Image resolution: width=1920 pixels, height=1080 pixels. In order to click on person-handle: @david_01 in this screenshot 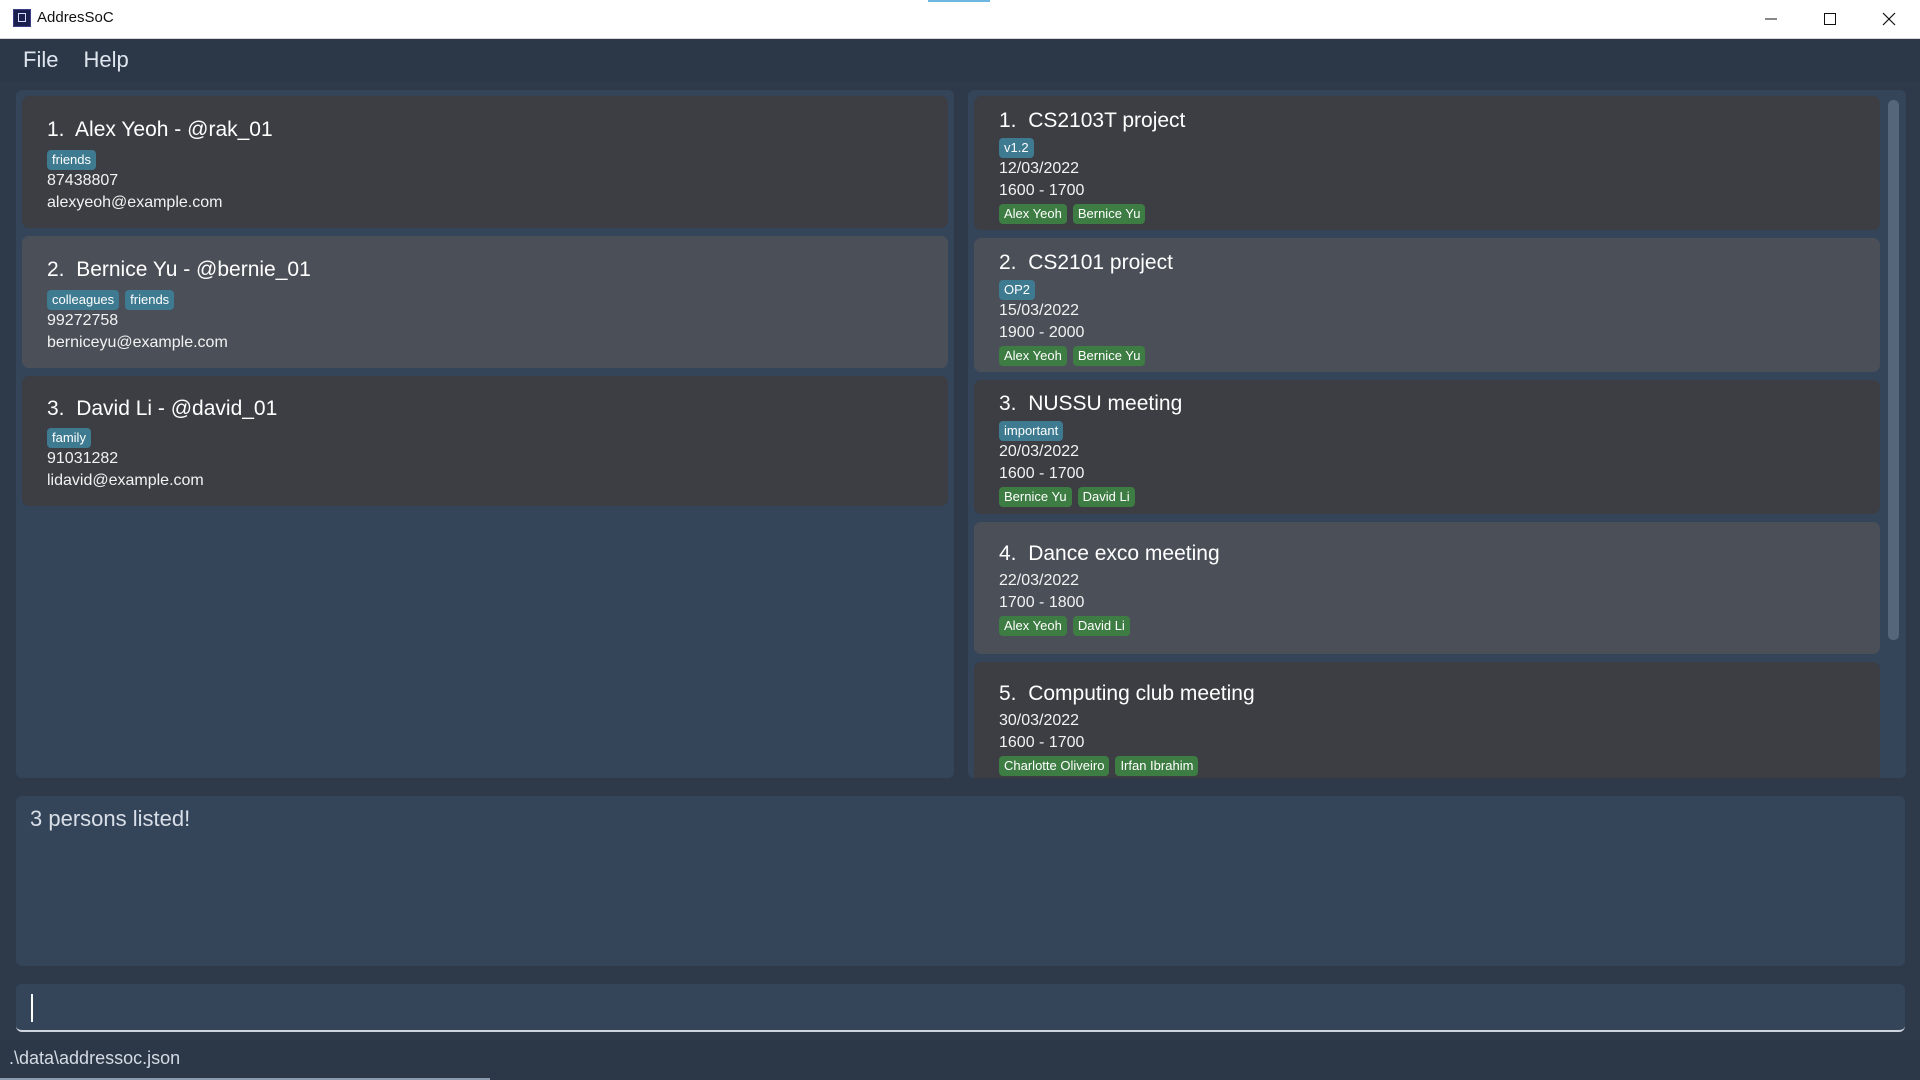, I will do `click(224, 408)`.